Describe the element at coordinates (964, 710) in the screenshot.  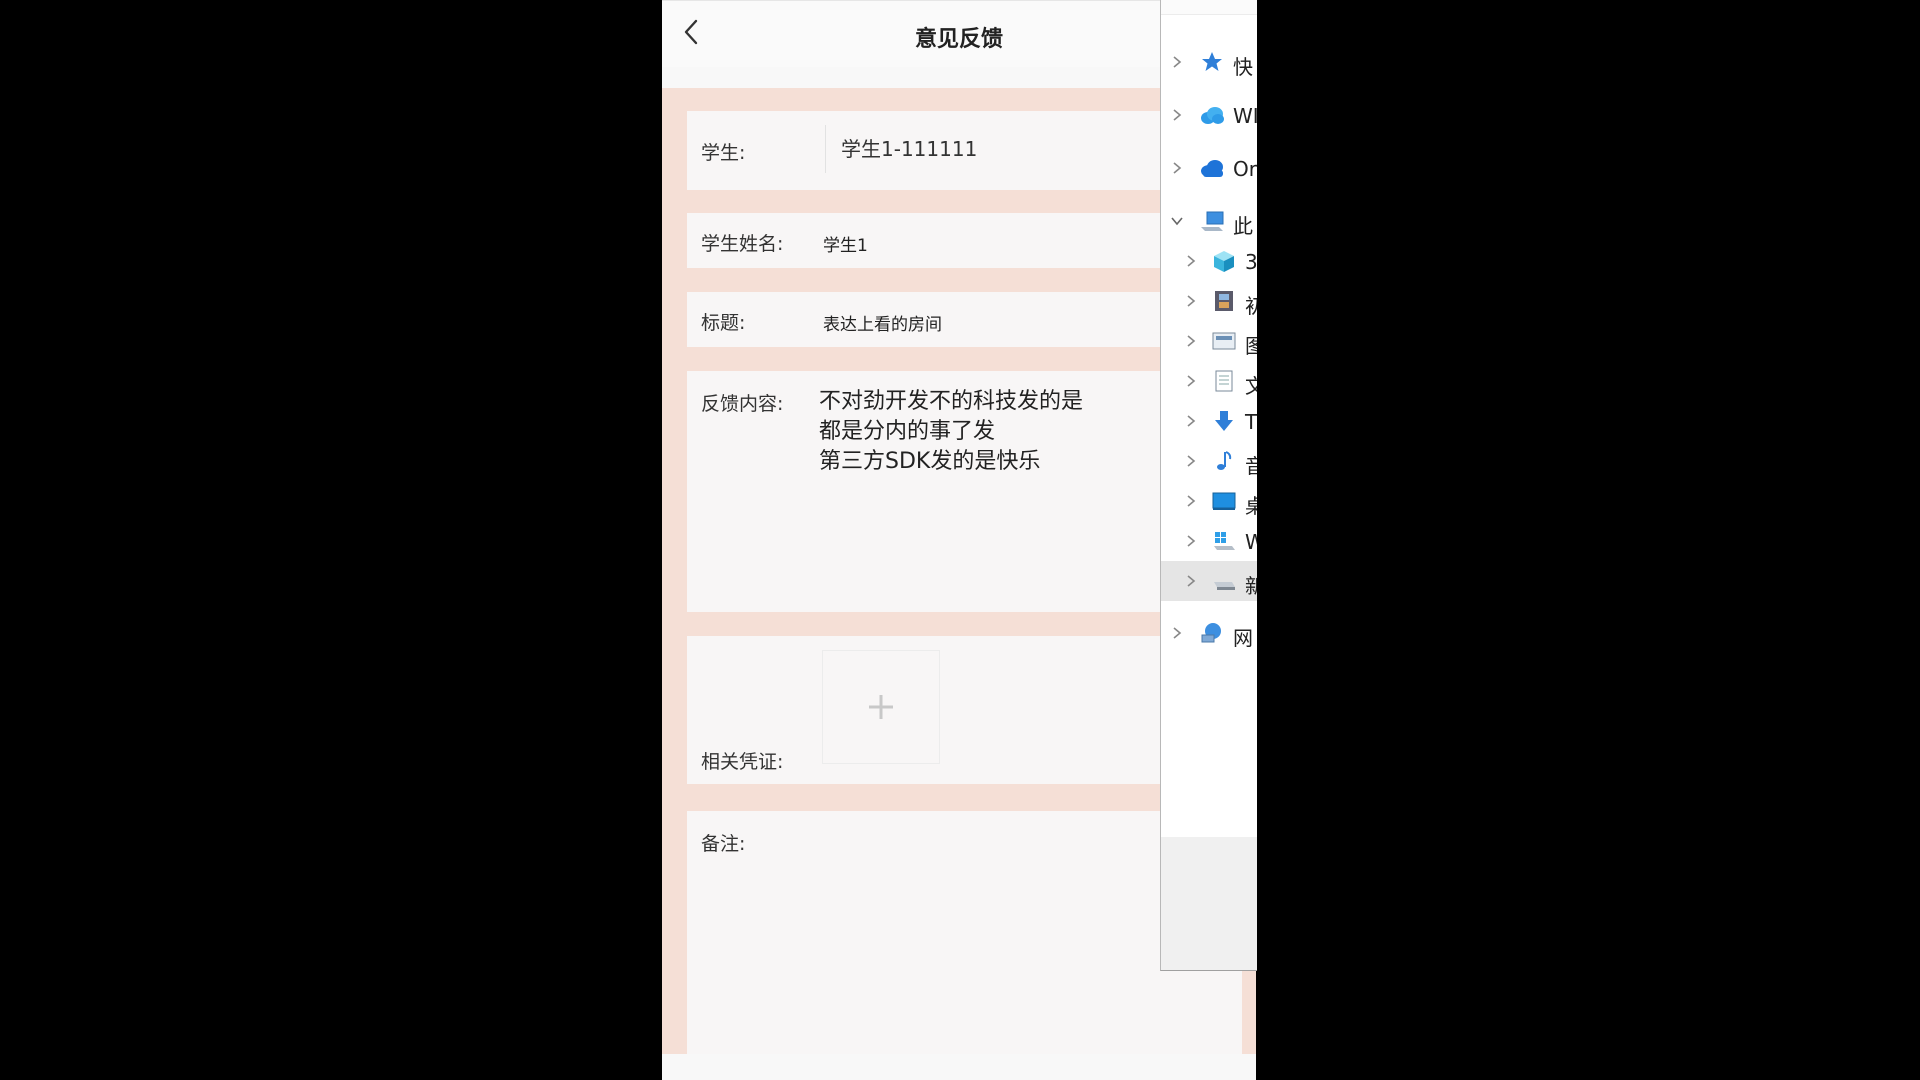
I see `attachment-row: 相关凭证:` at that location.